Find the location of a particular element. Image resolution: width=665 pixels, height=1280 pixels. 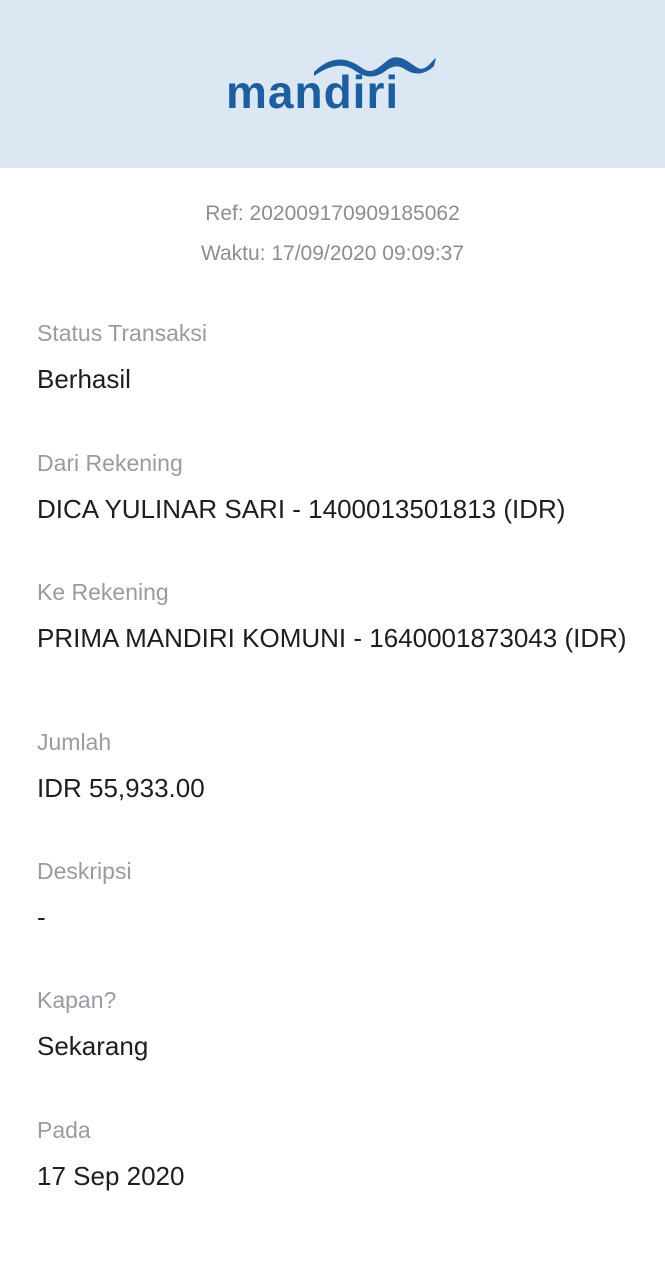

field-label: Pada is located at coordinates (64, 1130).